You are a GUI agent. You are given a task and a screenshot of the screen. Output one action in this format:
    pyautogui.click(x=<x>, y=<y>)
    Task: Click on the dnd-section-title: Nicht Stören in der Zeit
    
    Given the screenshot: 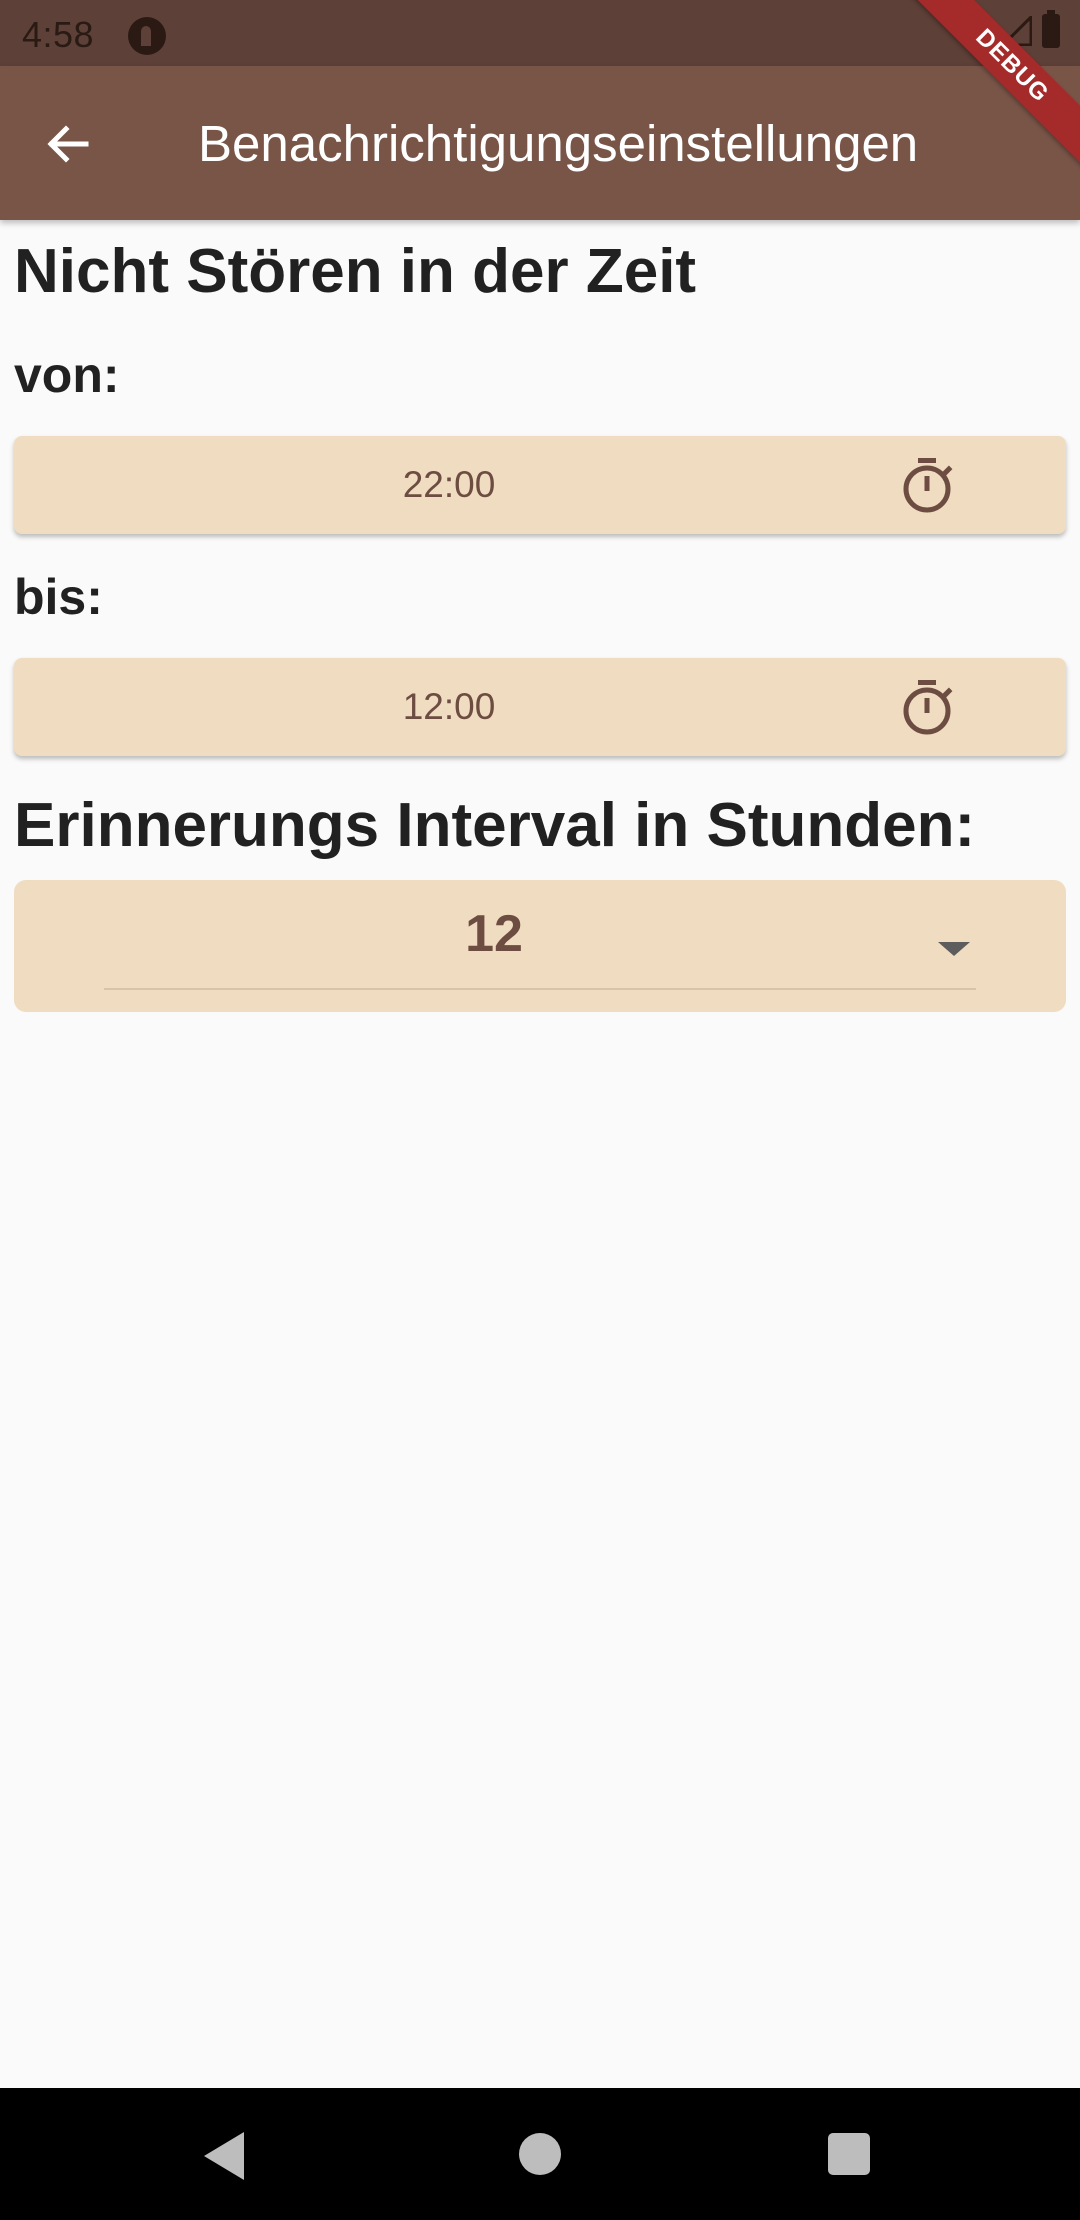 What is the action you would take?
    pyautogui.click(x=355, y=271)
    